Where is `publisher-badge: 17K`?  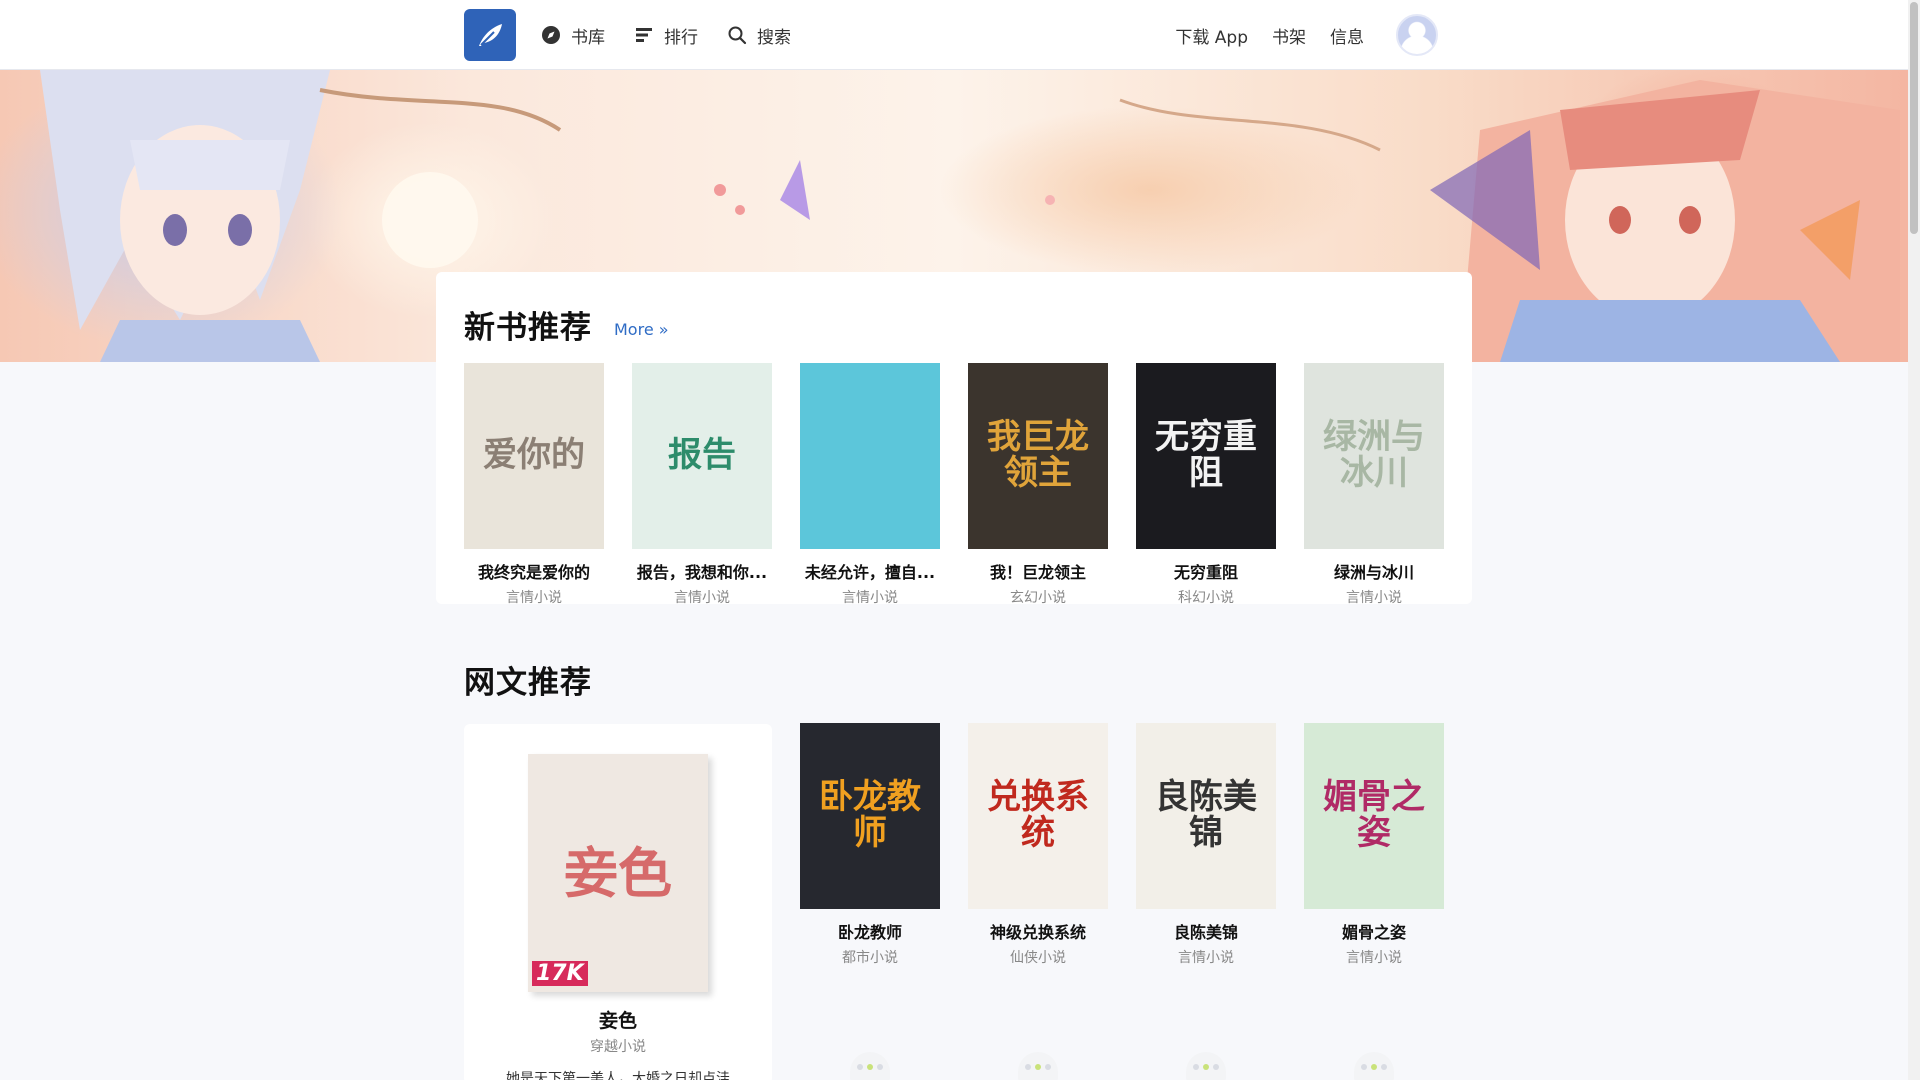 publisher-badge: 17K is located at coordinates (560, 973).